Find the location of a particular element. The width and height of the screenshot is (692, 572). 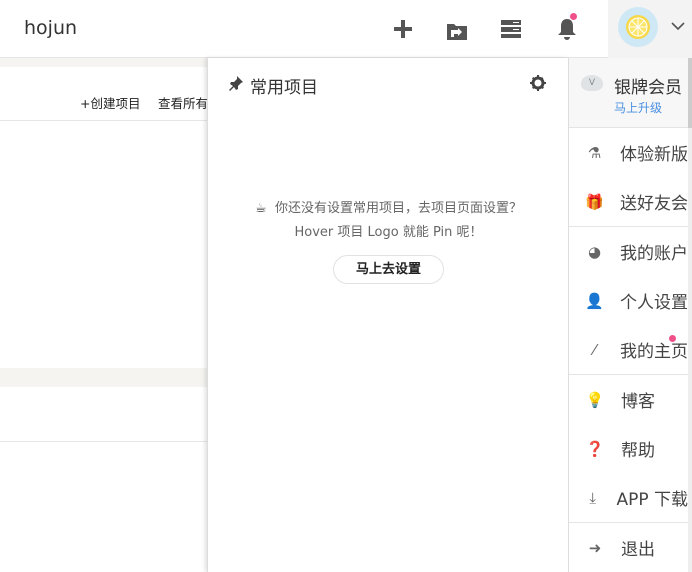

membership-section: V 银牌会员 马上升级 is located at coordinates (628, 93).